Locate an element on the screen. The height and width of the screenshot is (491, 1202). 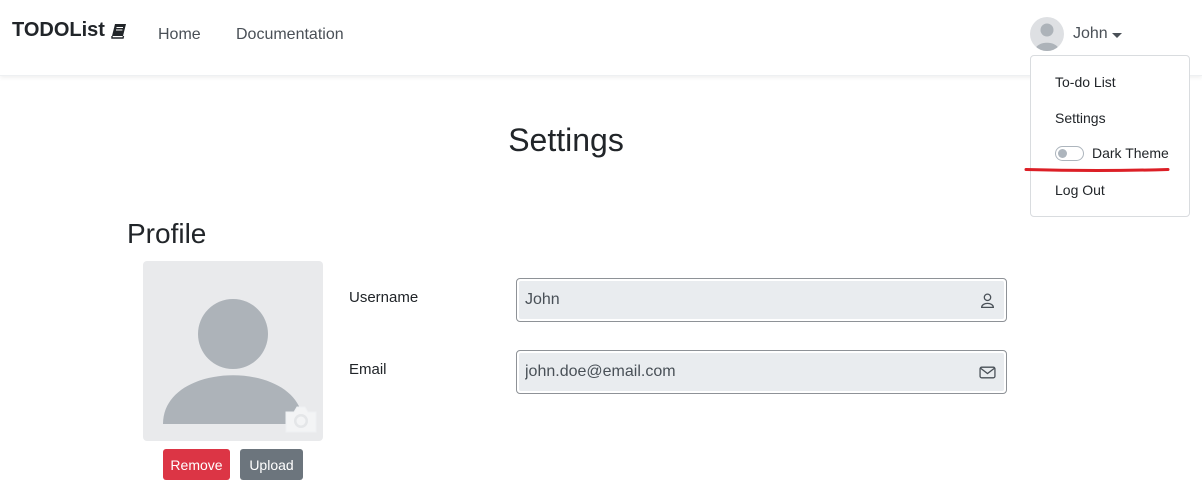
user-menu-toggle: John is located at coordinates (1076, 34).